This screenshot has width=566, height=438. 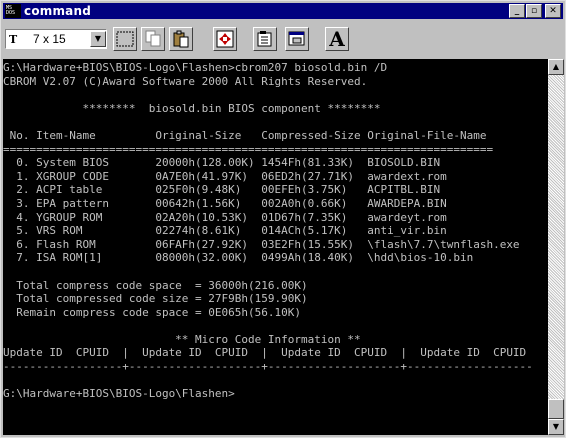 I want to click on scroll-down-button: ▼, so click(x=556, y=427).